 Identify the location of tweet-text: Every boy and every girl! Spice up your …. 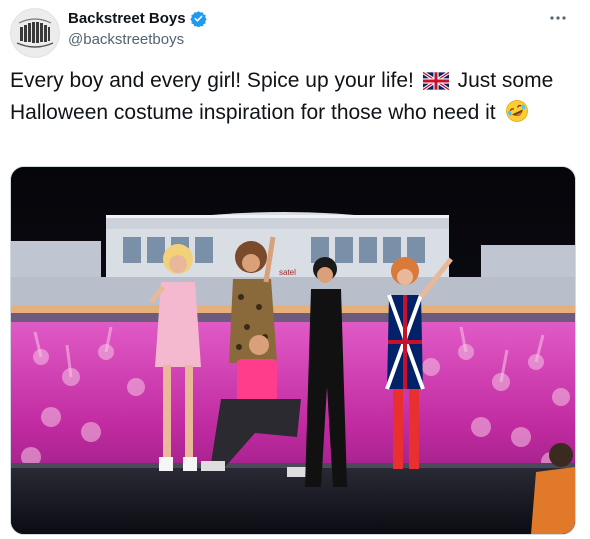
(292, 98).